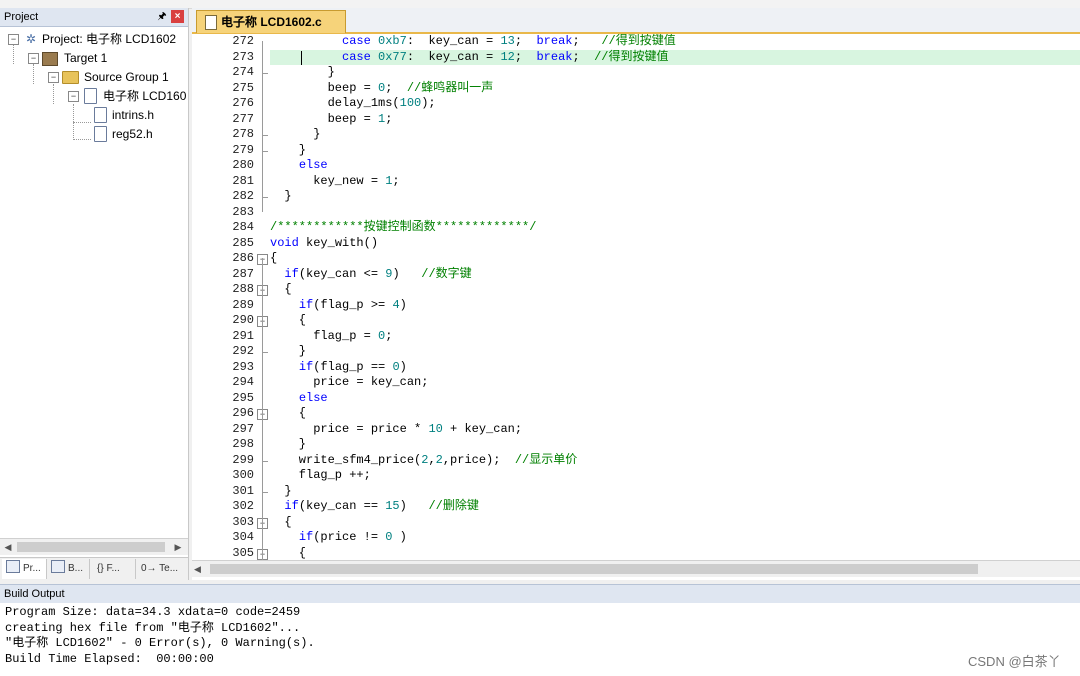 The width and height of the screenshot is (1080, 676). What do you see at coordinates (177, 16) in the screenshot?
I see `close-icon: ×` at bounding box center [177, 16].